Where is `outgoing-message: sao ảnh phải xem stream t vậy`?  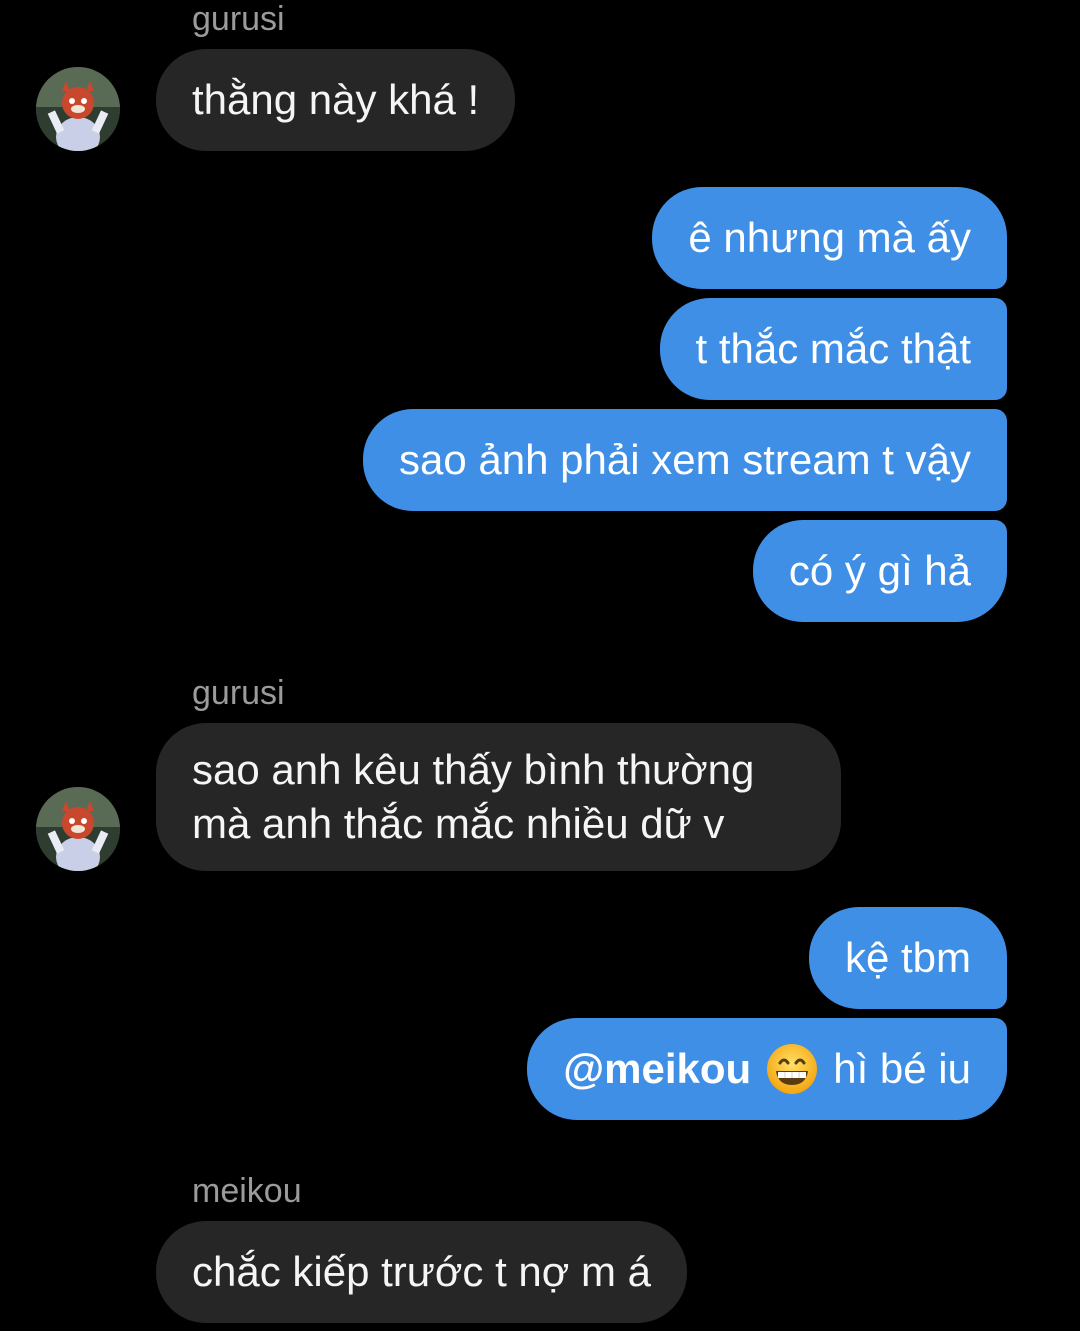
outgoing-message: sao ảnh phải xem stream t vậy is located at coordinates (685, 460).